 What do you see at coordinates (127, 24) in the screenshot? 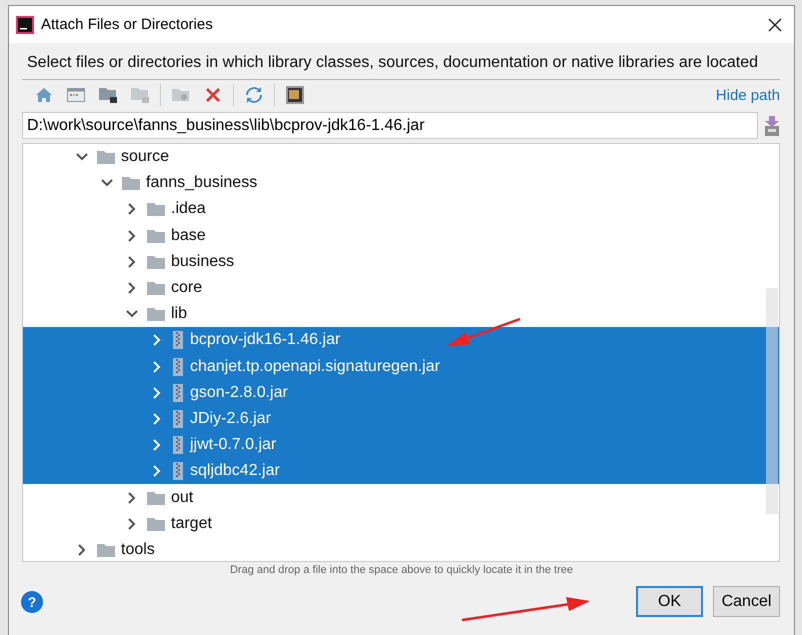
I see `window-title: Attach Files or Directories` at bounding box center [127, 24].